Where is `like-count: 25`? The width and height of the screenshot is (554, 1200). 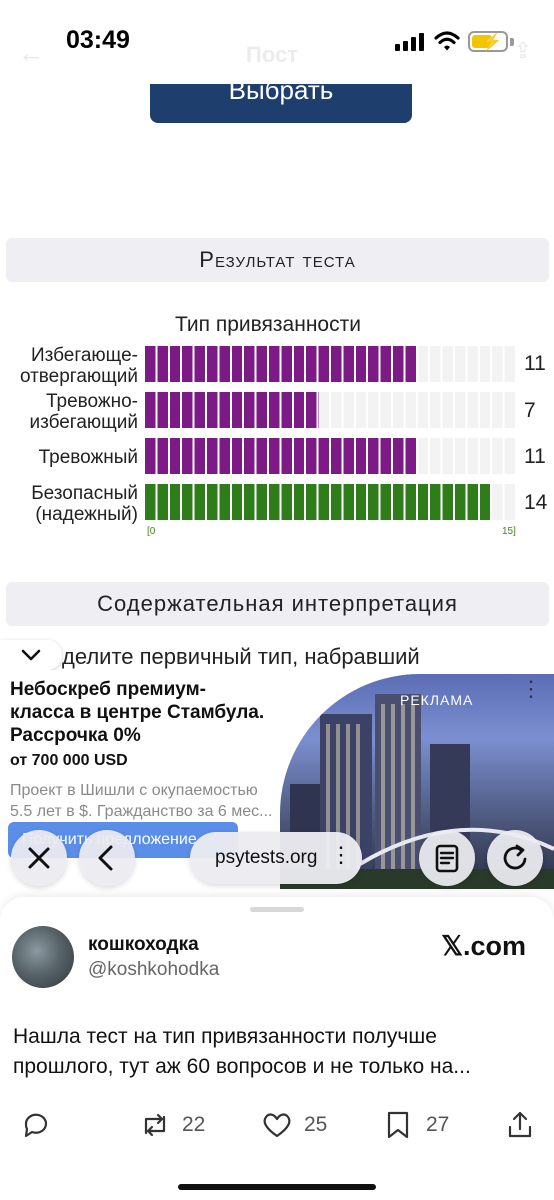 like-count: 25 is located at coordinates (316, 1124).